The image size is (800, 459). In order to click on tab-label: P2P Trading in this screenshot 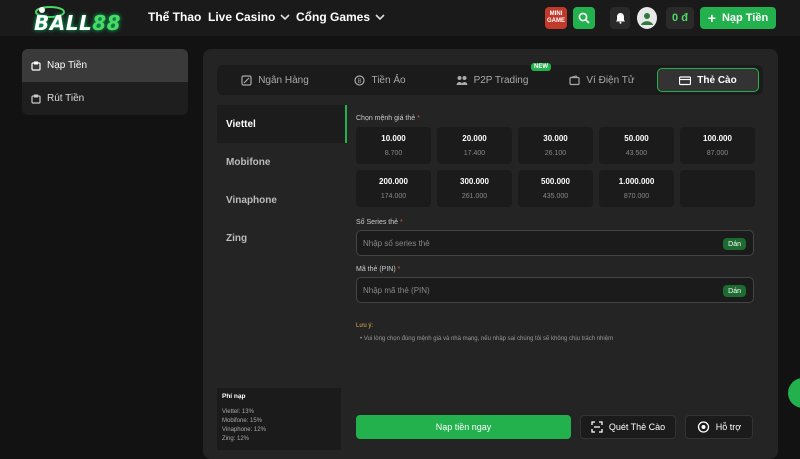, I will do `click(501, 80)`.